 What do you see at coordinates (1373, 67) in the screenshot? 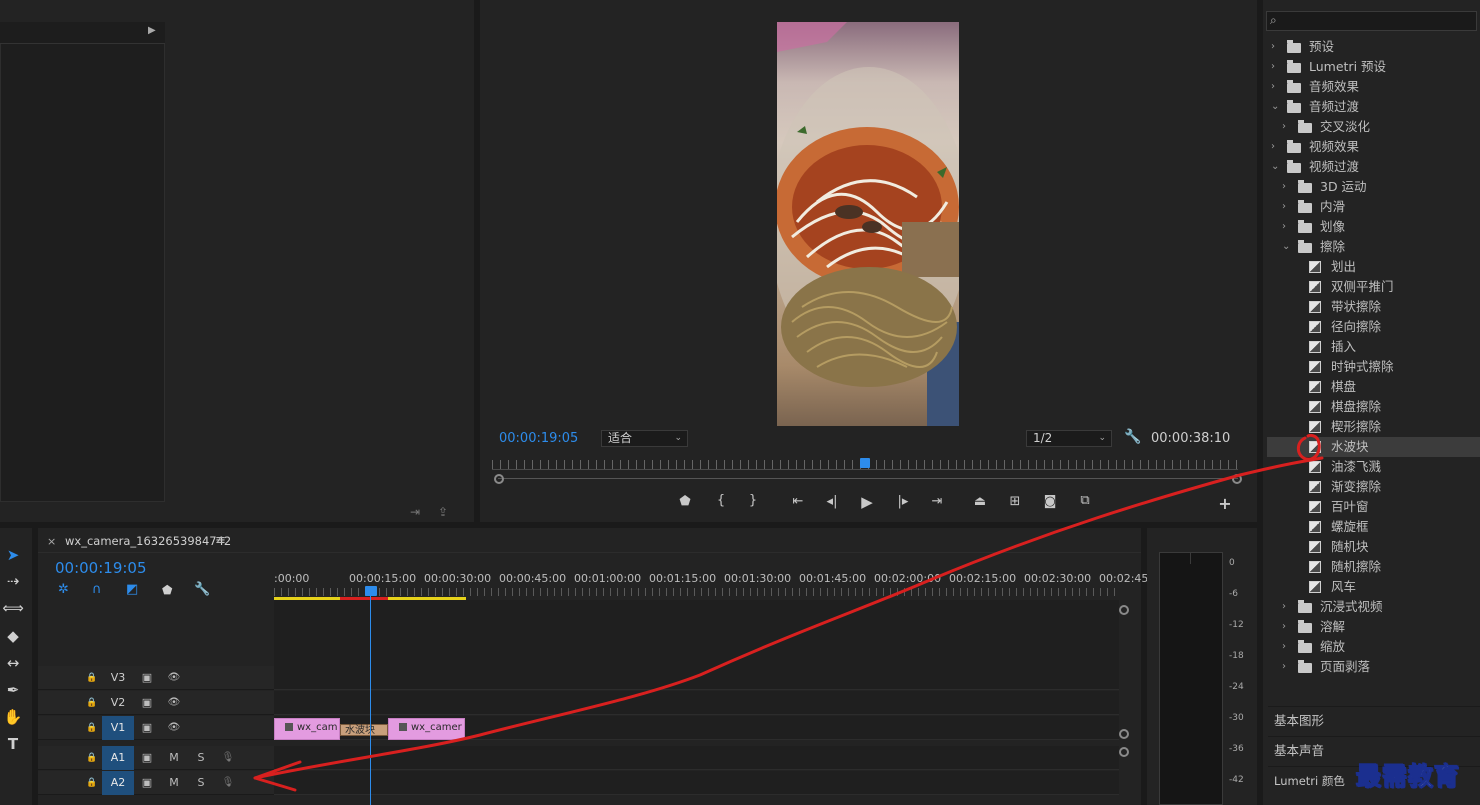
I see `effects-tree-item: › Lumetri 预设` at bounding box center [1373, 67].